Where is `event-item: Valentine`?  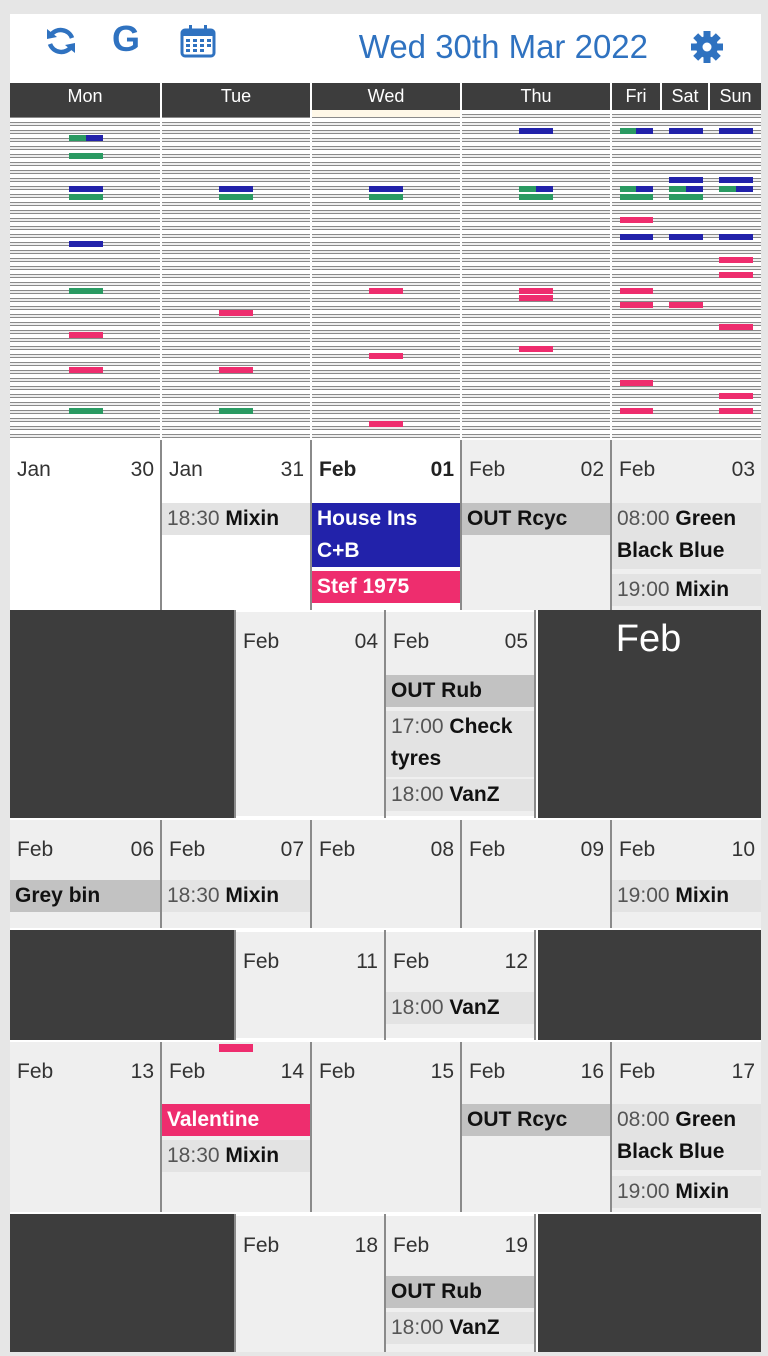 event-item: Valentine is located at coordinates (236, 1120).